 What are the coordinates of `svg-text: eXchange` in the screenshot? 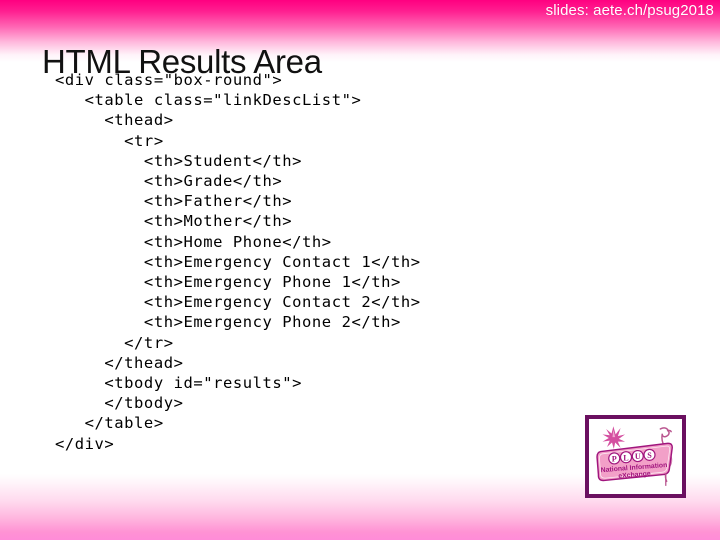 It's located at (634, 476).